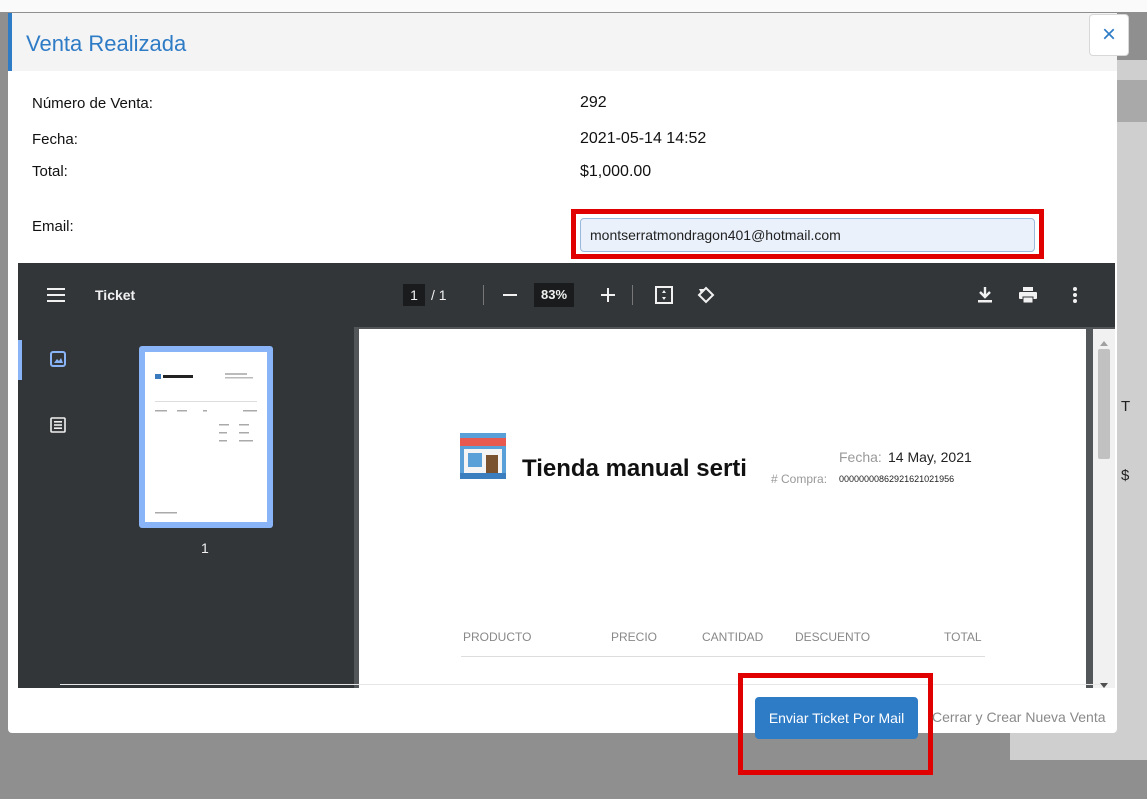  I want to click on download-icon, so click(985, 295).